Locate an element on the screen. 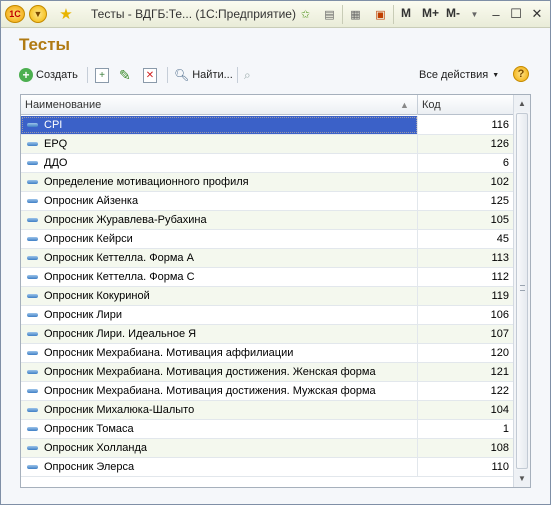 Image resolution: width=551 pixels, height=505 pixels. table-row: CPI 116 is located at coordinates (267, 125).